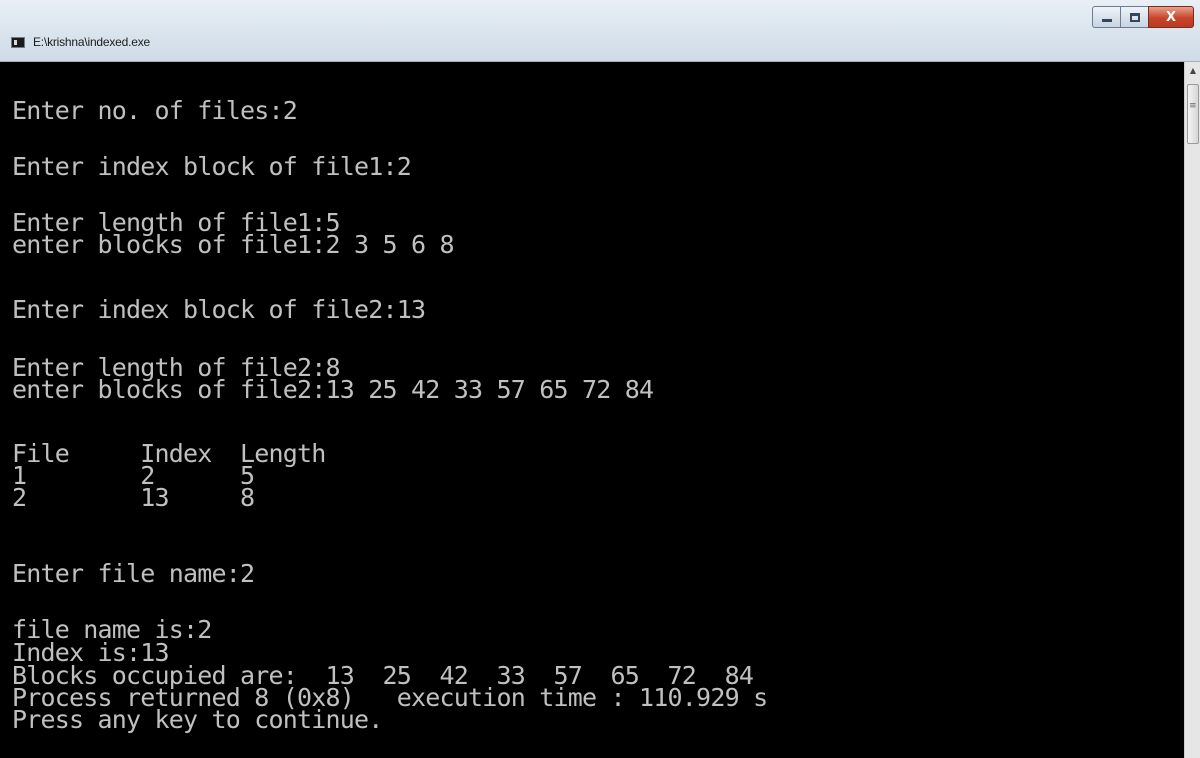  What do you see at coordinates (18, 42) in the screenshot?
I see `console-app-icon` at bounding box center [18, 42].